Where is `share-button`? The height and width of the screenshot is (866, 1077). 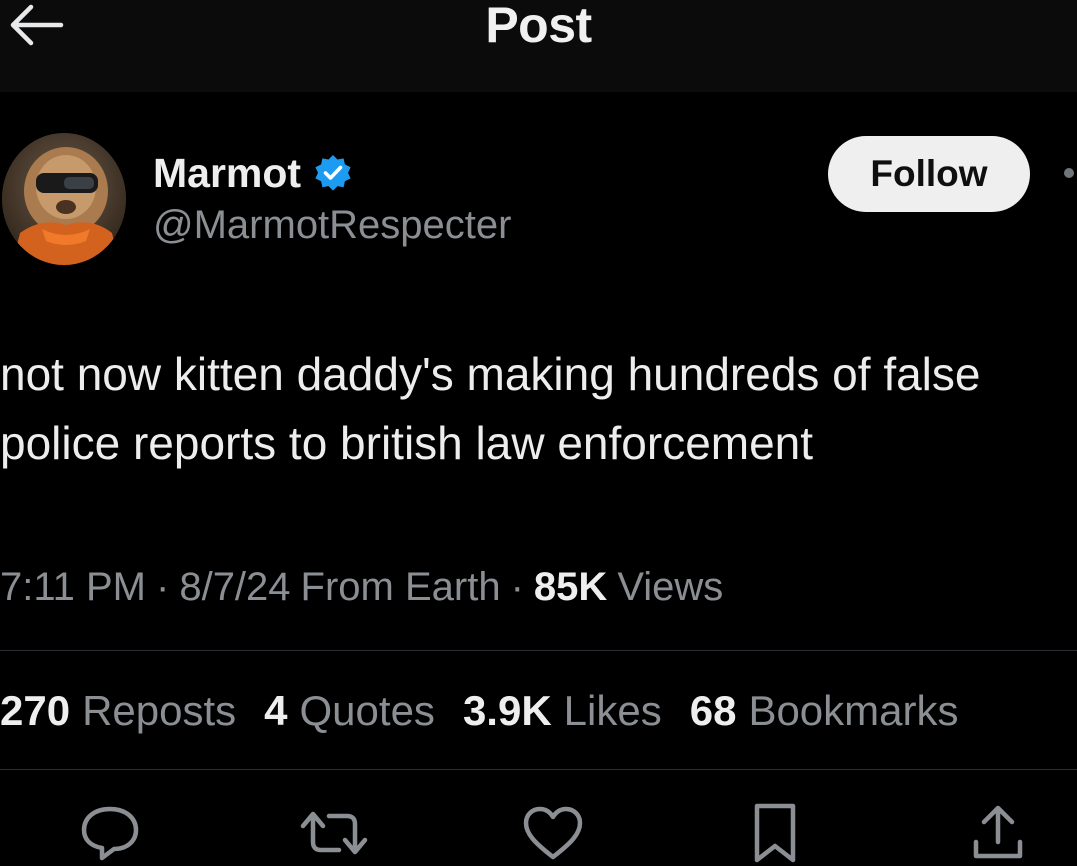 share-button is located at coordinates (998, 833).